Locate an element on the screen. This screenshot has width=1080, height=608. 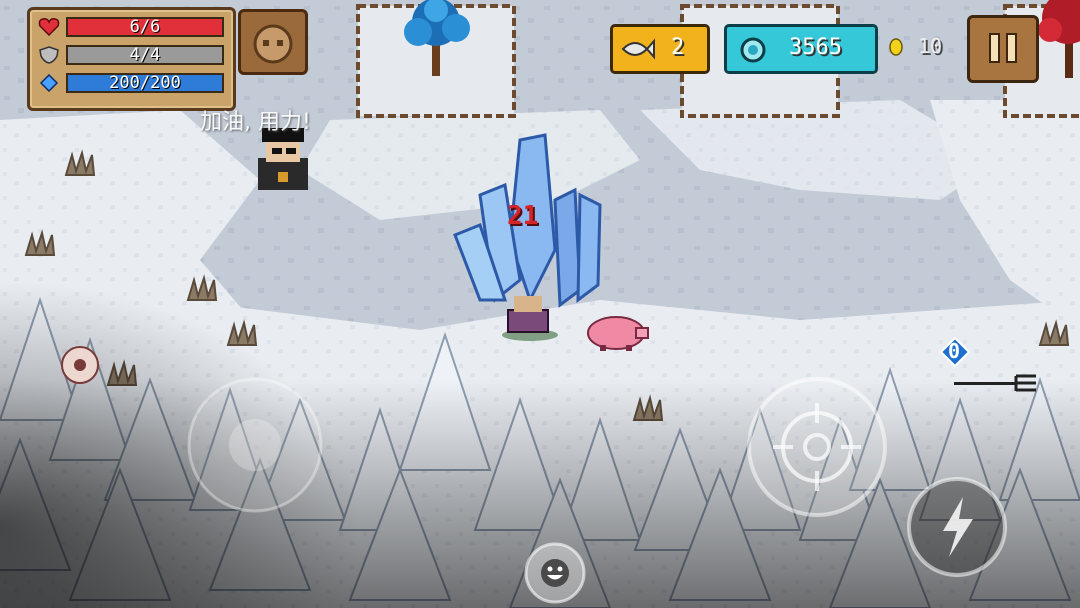
gem-icon is located at coordinates (753, 50).